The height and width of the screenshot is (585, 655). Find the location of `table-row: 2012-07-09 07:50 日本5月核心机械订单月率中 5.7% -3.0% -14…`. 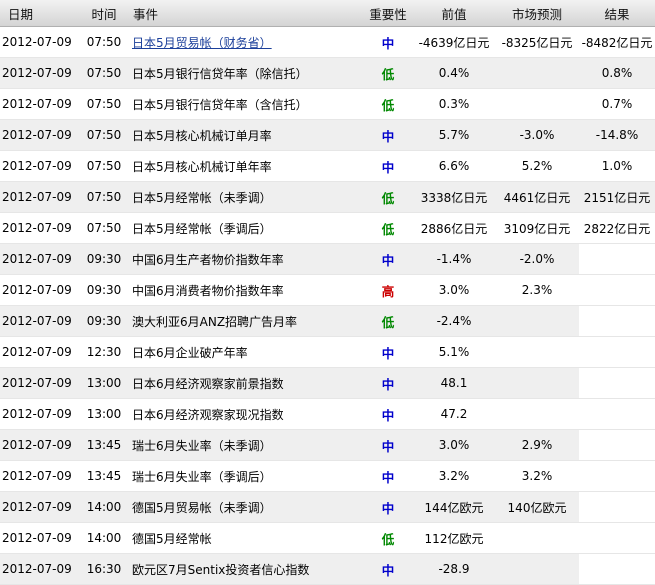

table-row: 2012-07-09 07:50 日本5月核心机械订单月率中 5.7% -3.0% -14… is located at coordinates (327, 135).